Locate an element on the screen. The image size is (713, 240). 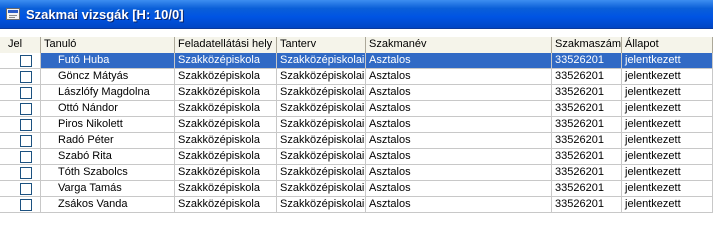
window-titlebar: Szakmai vizsgák [H: 10/0] is located at coordinates (356, 14).